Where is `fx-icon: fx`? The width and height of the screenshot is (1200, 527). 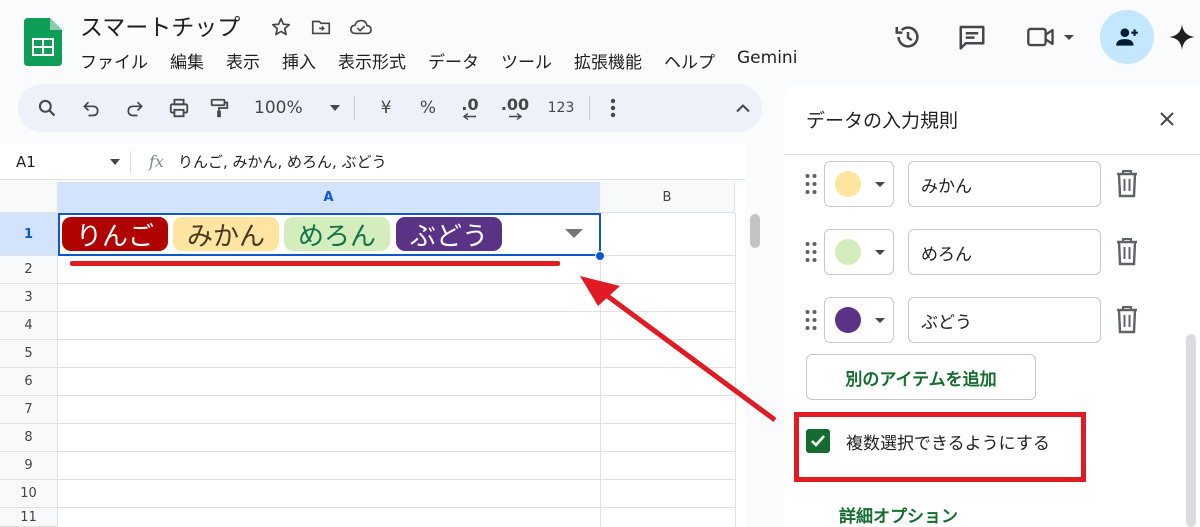
fx-icon: fx is located at coordinates (156, 161).